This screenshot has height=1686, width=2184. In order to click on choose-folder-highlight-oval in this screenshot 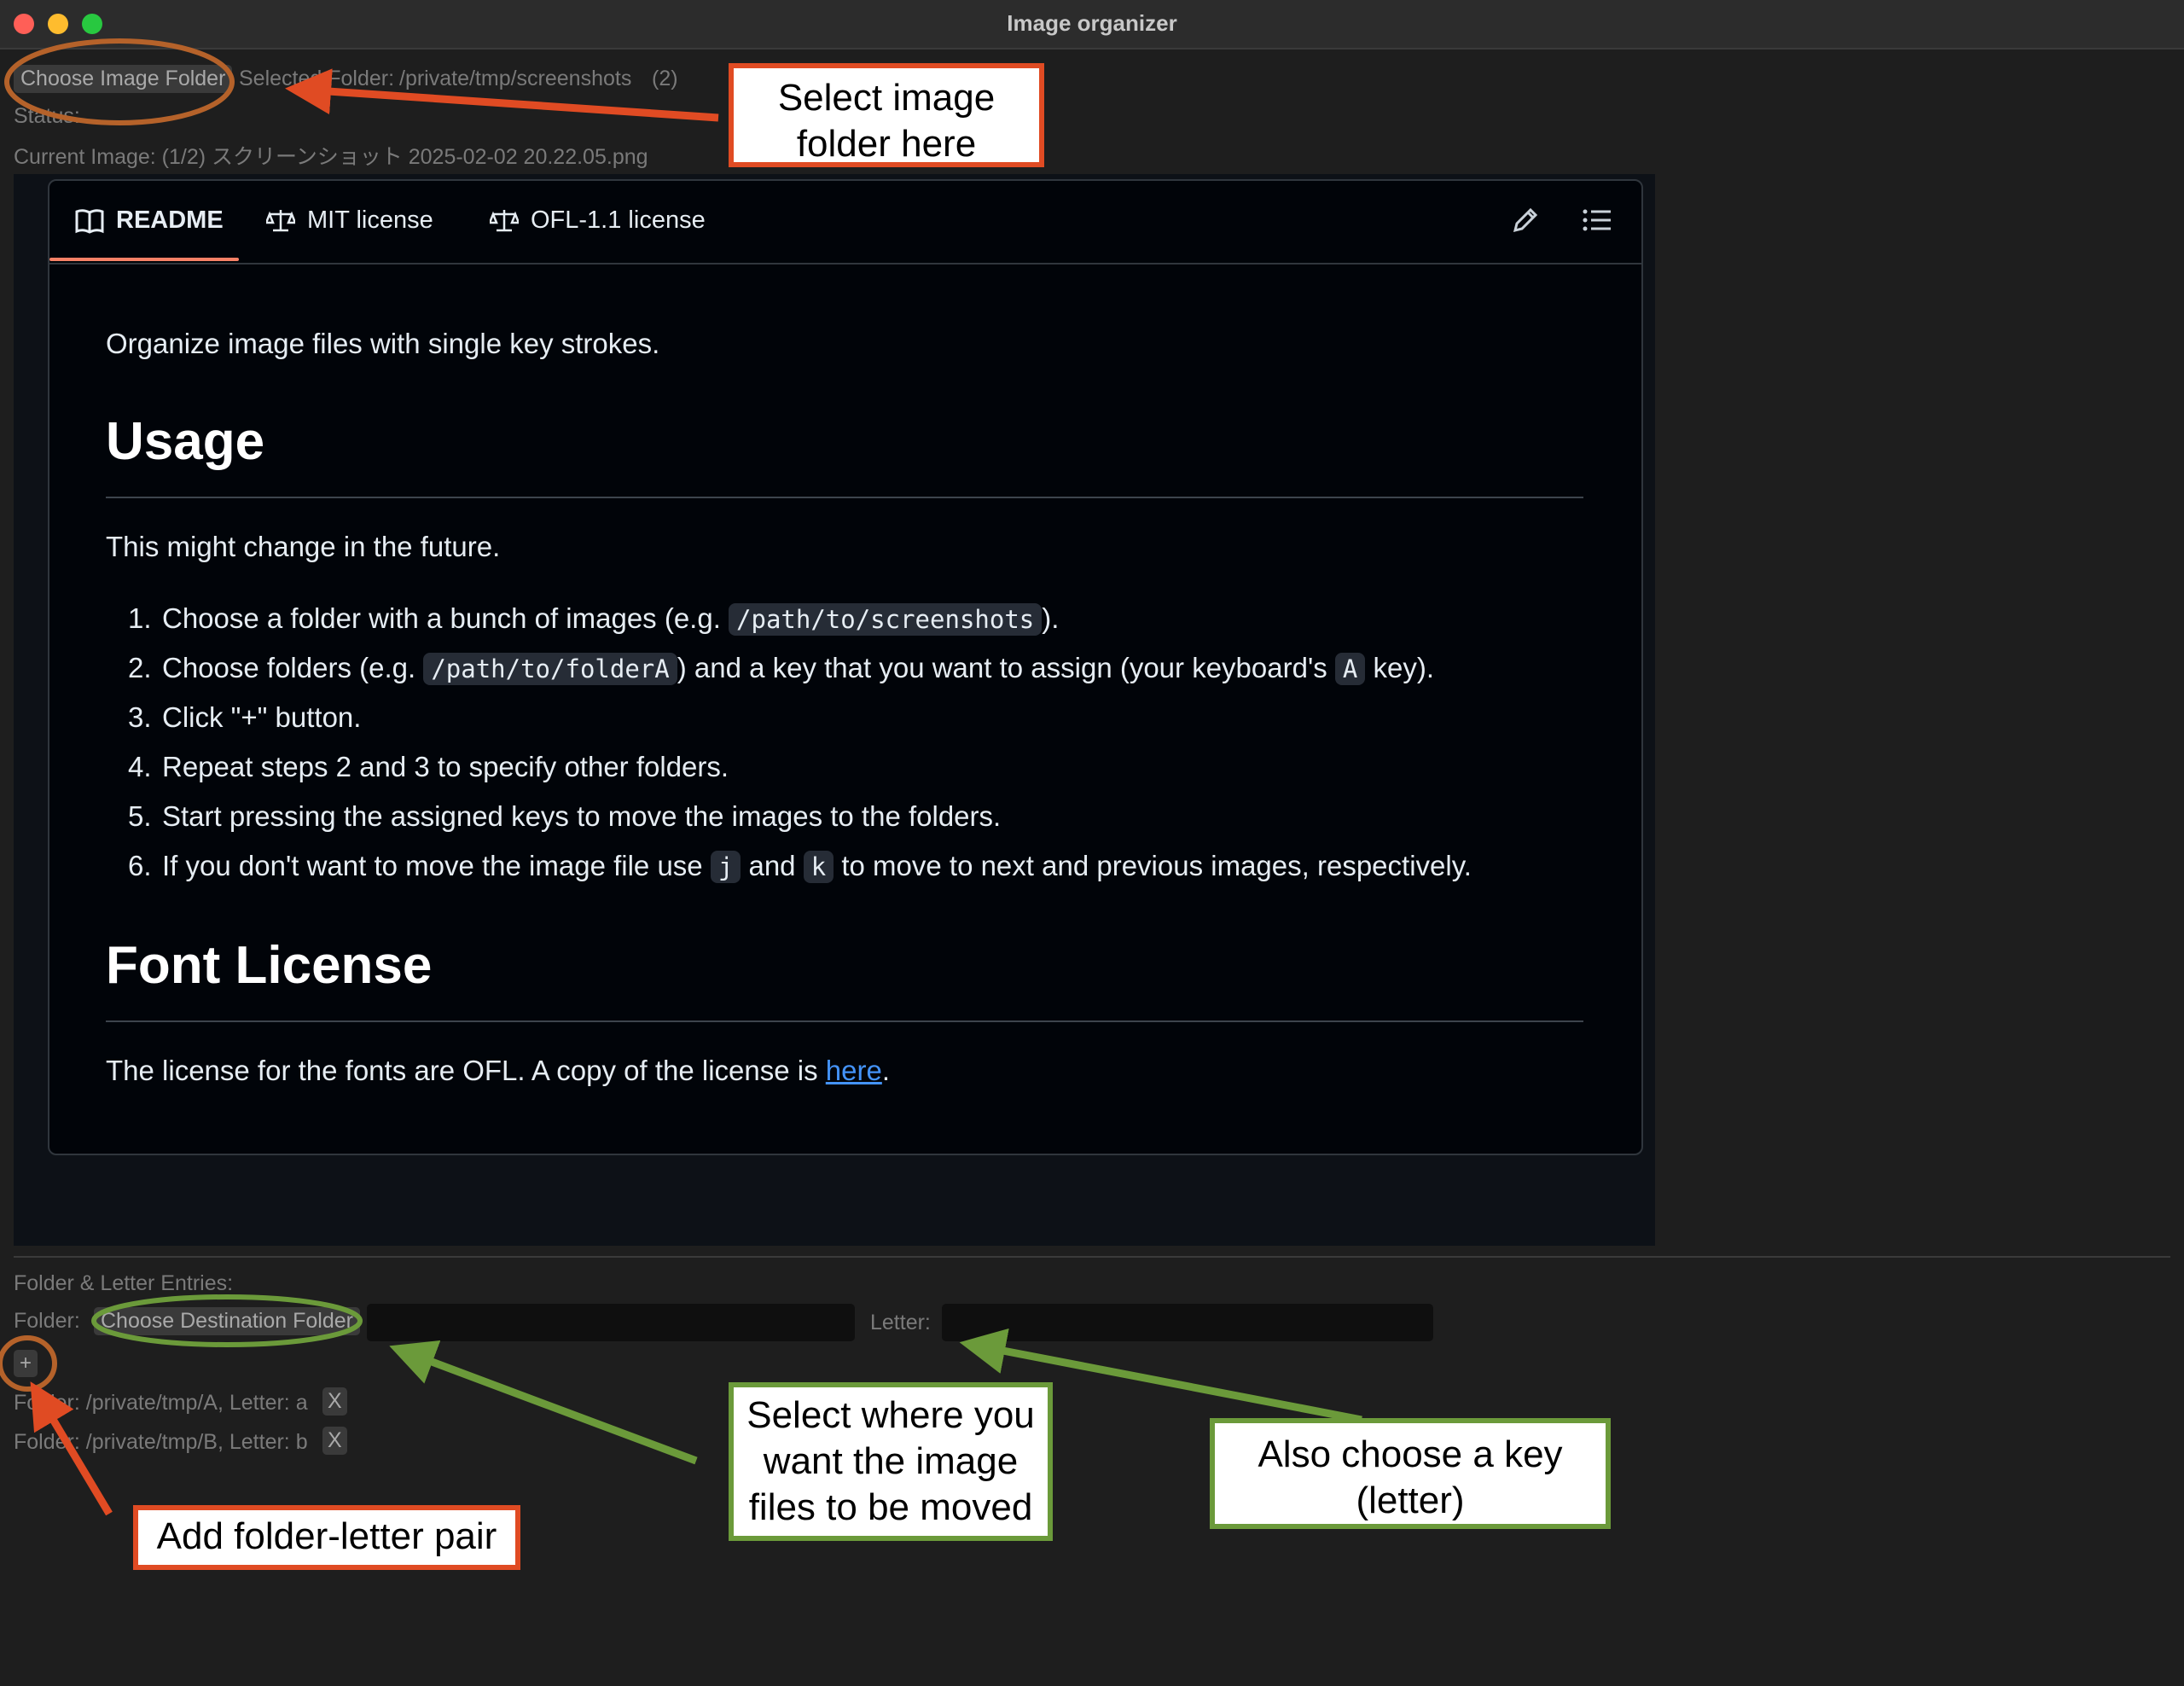, I will do `click(120, 81)`.